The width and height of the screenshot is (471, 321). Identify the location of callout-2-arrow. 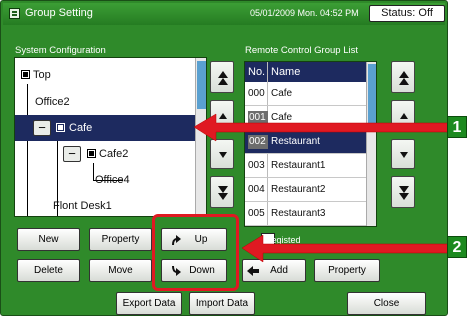
(345, 248).